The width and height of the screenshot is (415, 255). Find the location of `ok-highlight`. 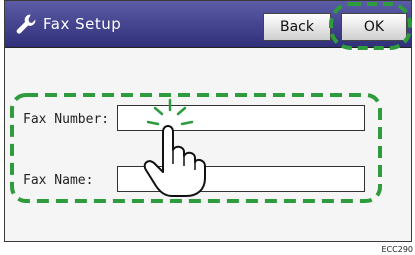

ok-highlight is located at coordinates (370, 26).